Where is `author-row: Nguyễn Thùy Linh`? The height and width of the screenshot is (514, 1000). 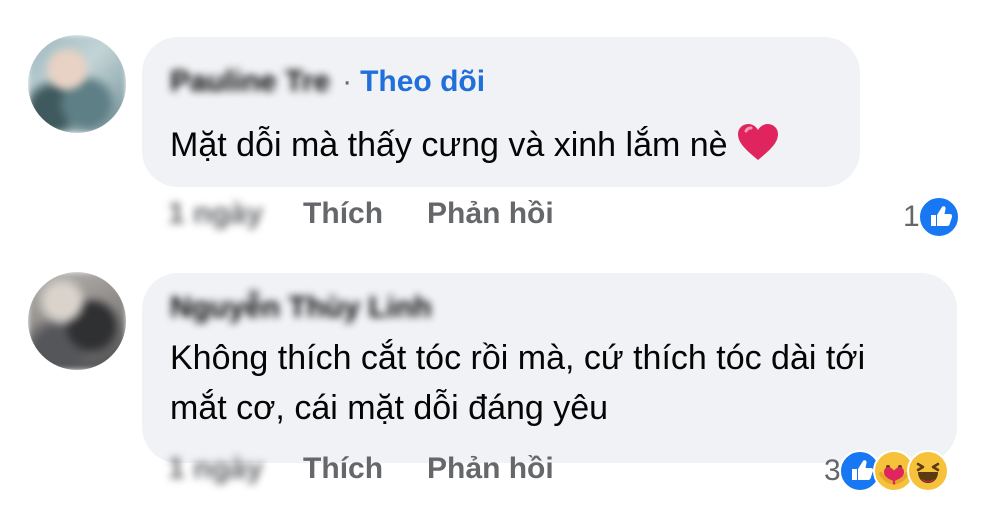
author-row: Nguyễn Thùy Linh is located at coordinates (301, 308).